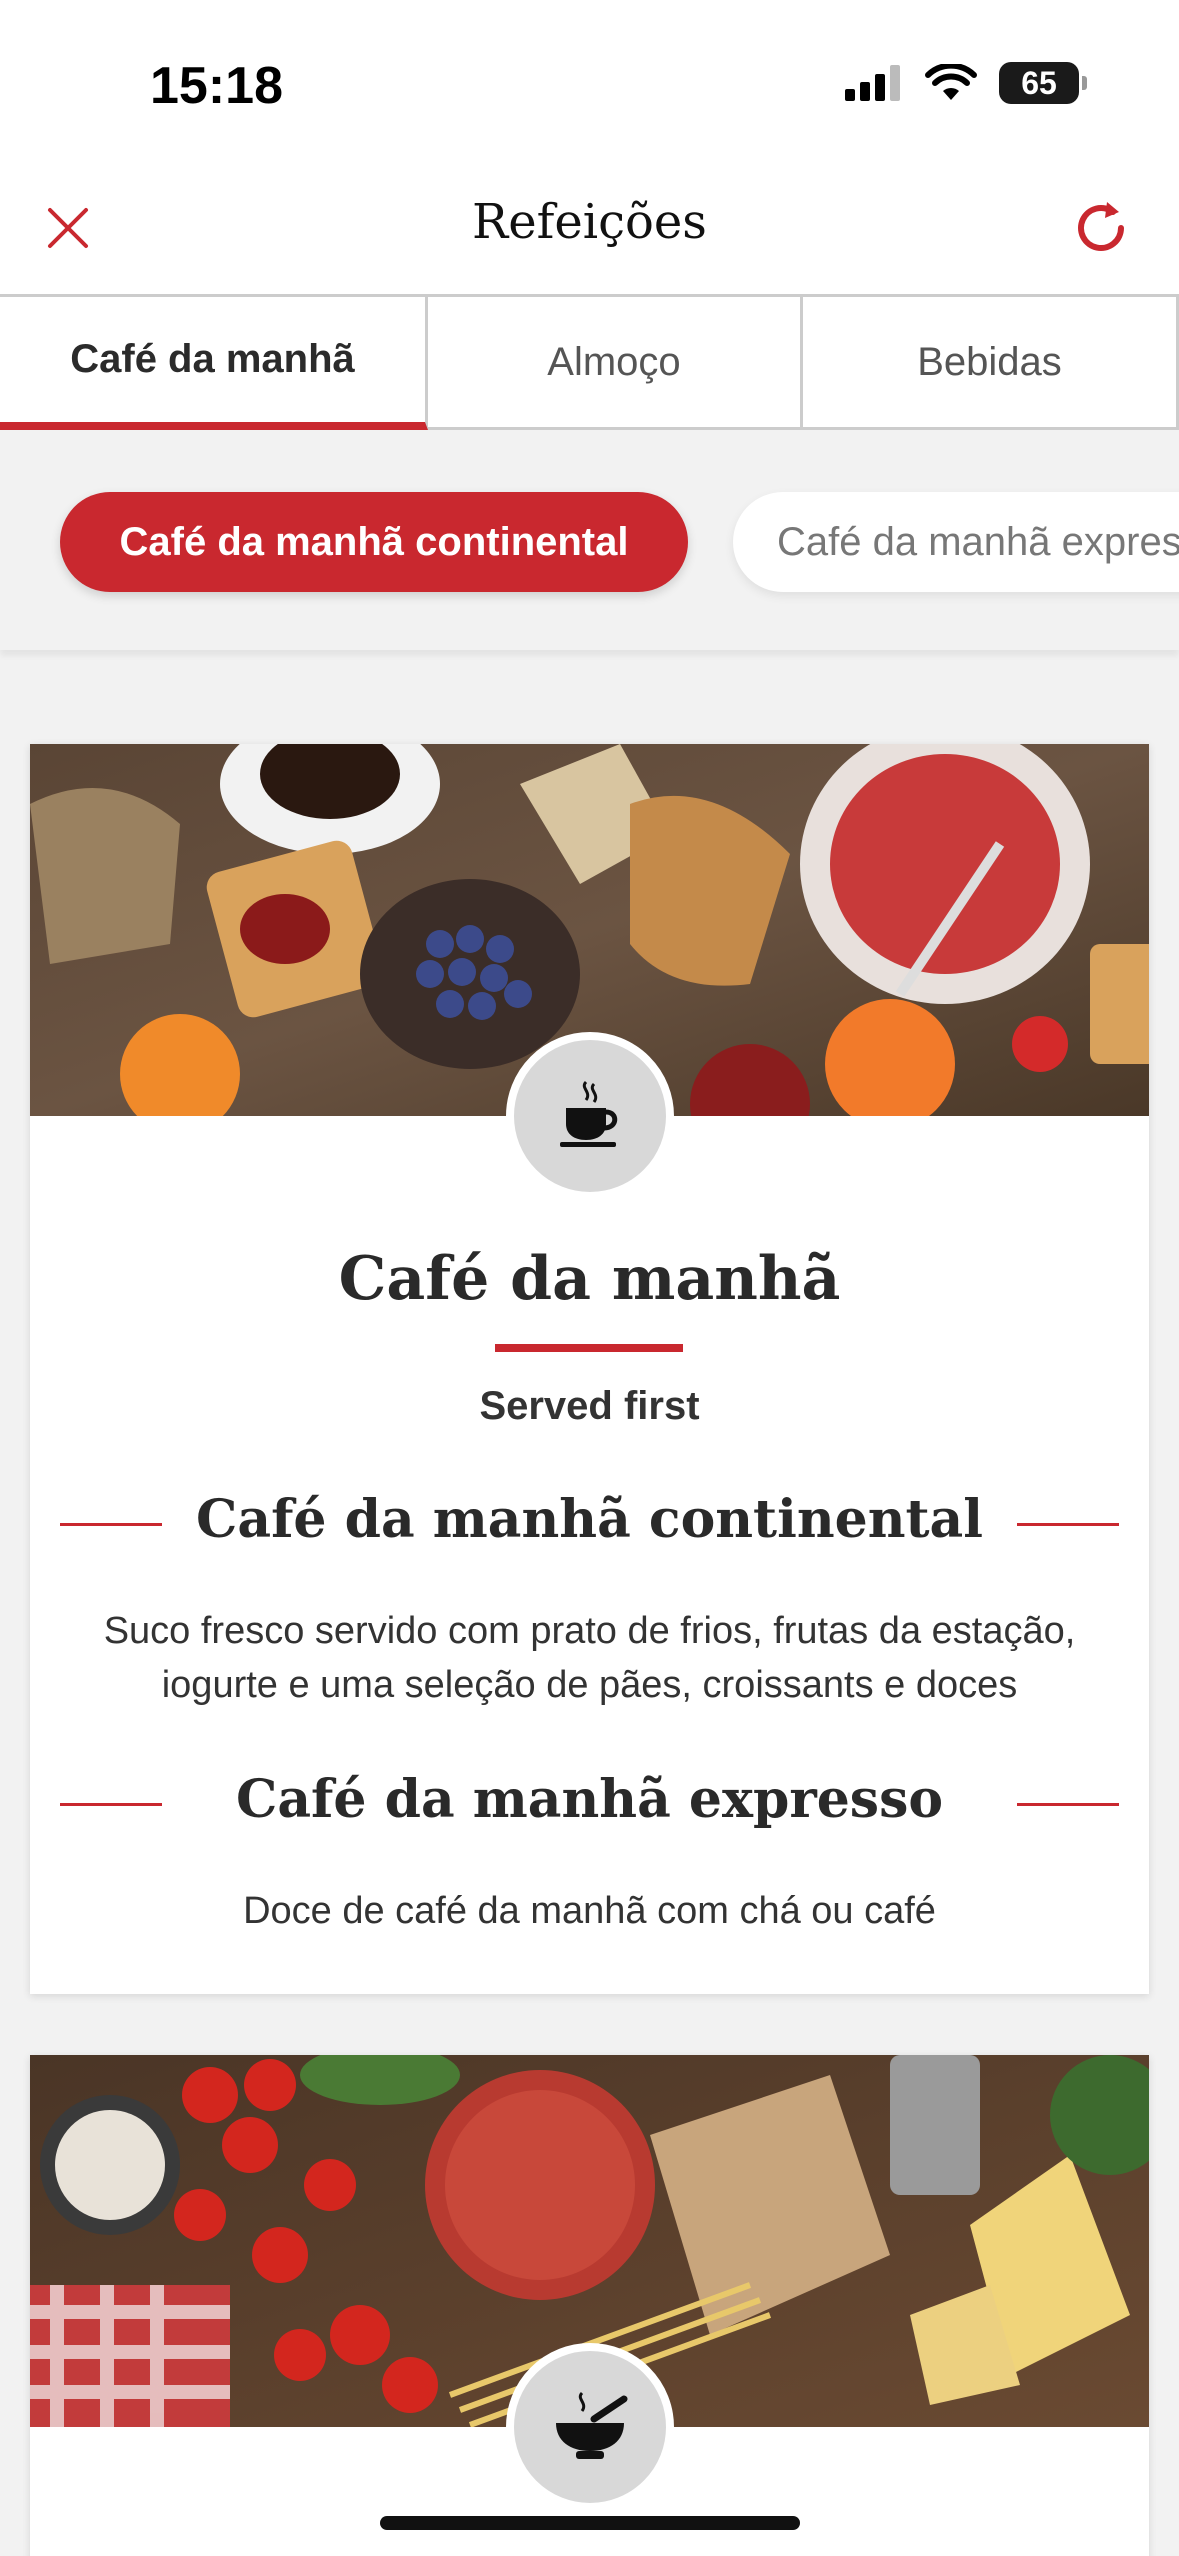 The width and height of the screenshot is (1179, 2556). Describe the element at coordinates (951, 82) in the screenshot. I see `wifi-icon` at that location.